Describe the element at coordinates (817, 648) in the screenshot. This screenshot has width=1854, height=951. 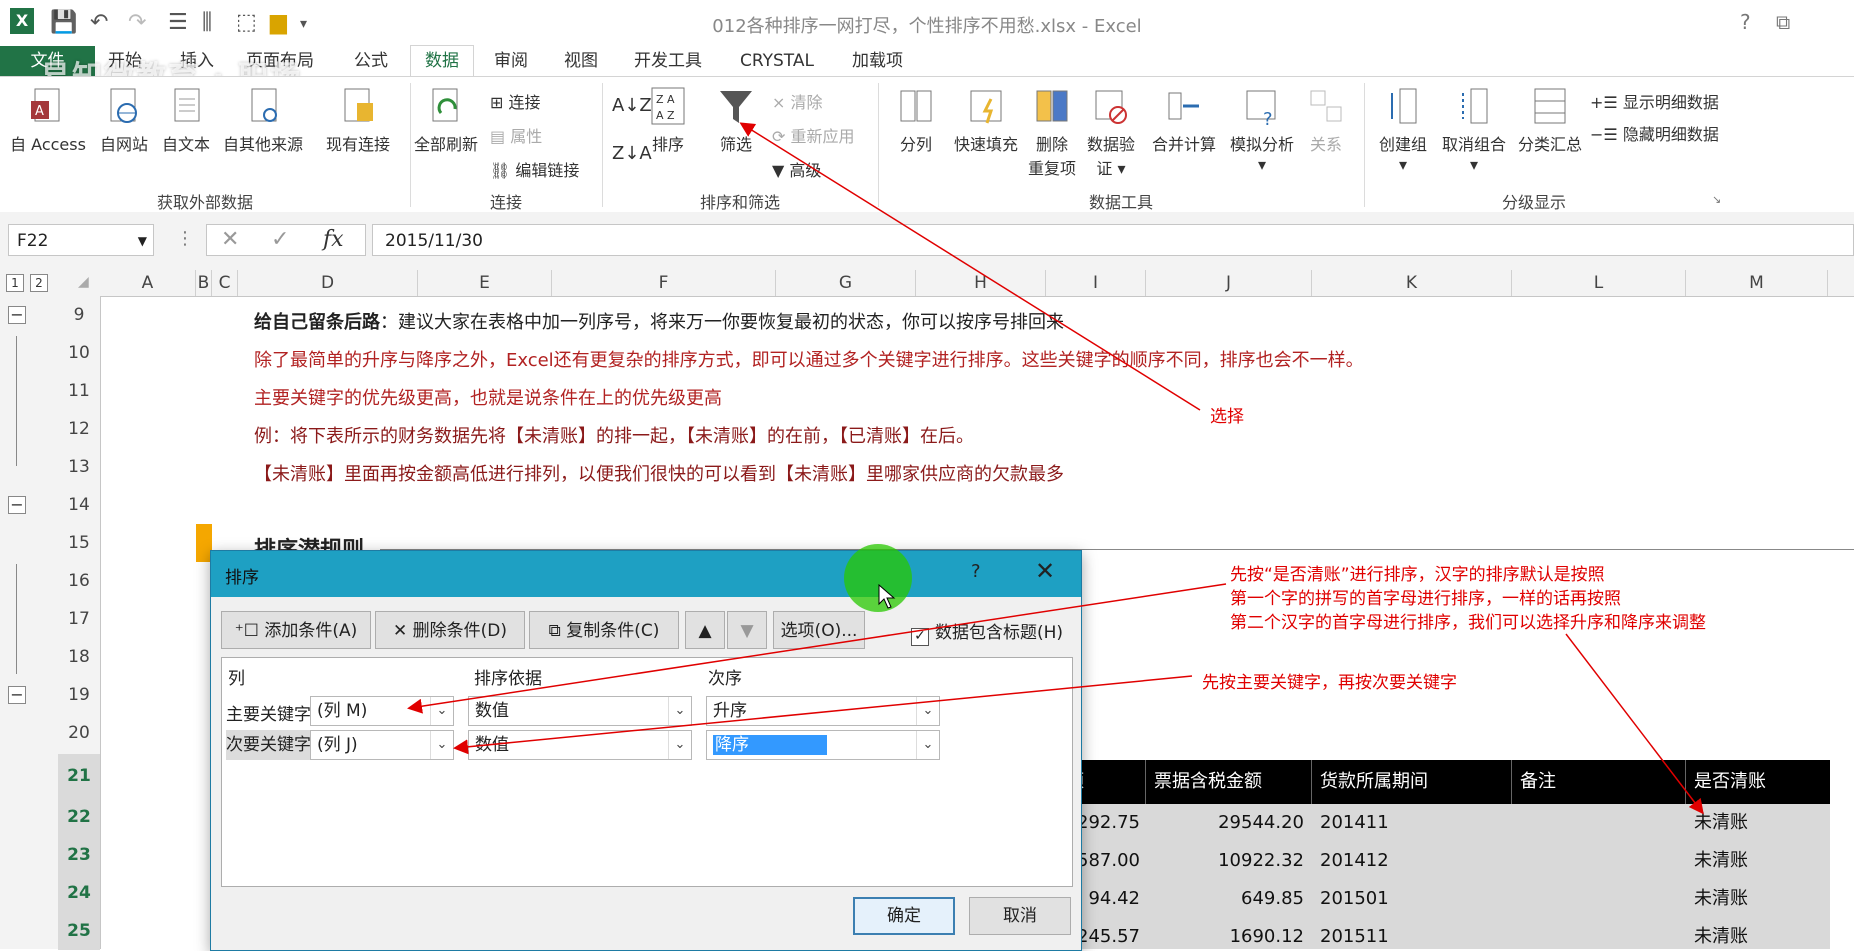
I see `arrow-to-primary` at that location.